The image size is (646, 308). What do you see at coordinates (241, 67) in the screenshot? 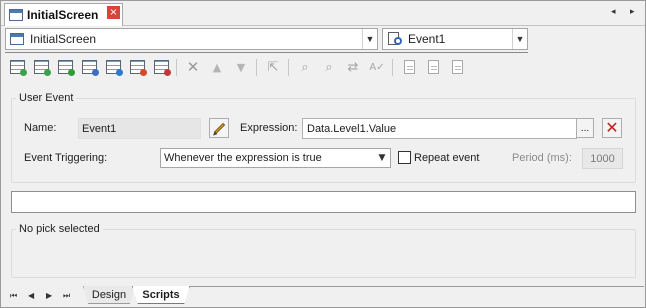
I see `move-down-icon: ▼` at bounding box center [241, 67].